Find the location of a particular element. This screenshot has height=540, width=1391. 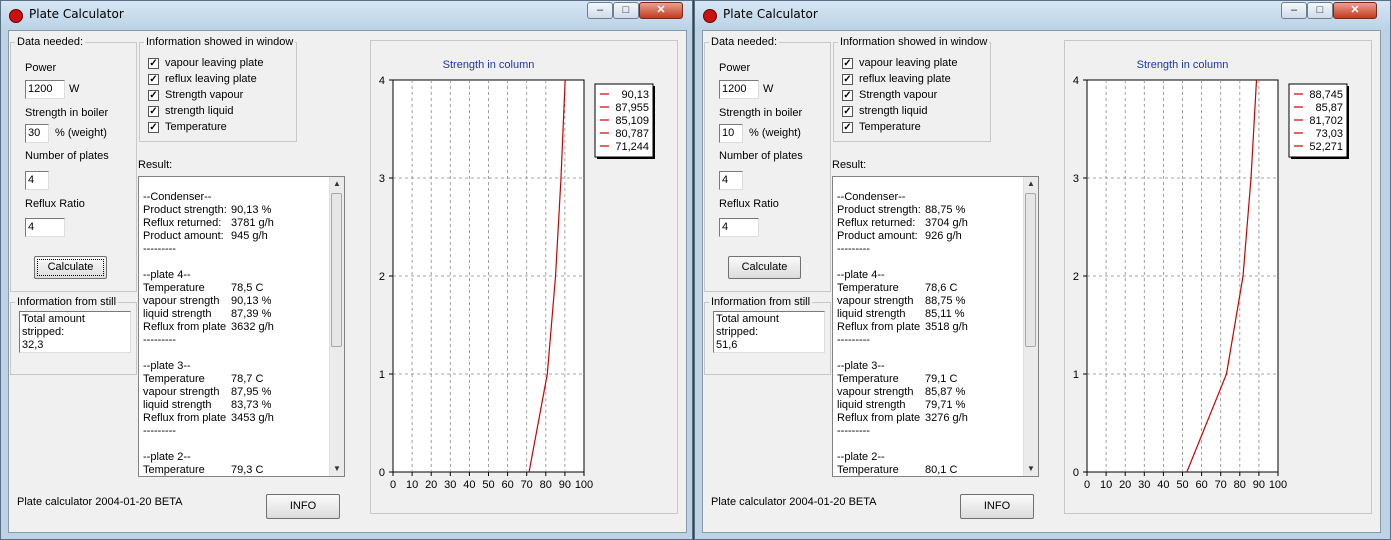

result-line-label: liquid strength is located at coordinates (177, 314).